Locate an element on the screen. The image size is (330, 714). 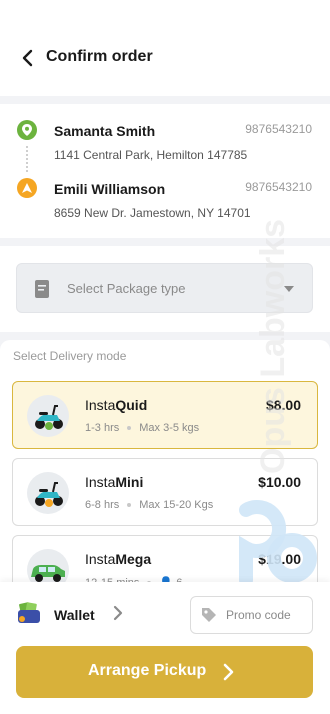
location-pin-icon is located at coordinates (27, 130).